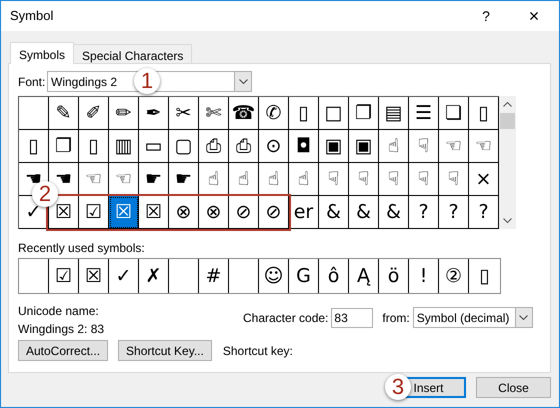 The height and width of the screenshot is (408, 560). What do you see at coordinates (62, 329) in the screenshot?
I see `unicode-name-value: Wingdings 2: 83` at bounding box center [62, 329].